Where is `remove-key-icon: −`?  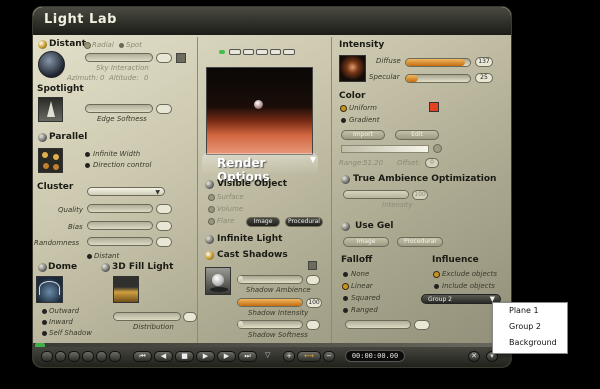 remove-key-icon: − is located at coordinates (329, 356).